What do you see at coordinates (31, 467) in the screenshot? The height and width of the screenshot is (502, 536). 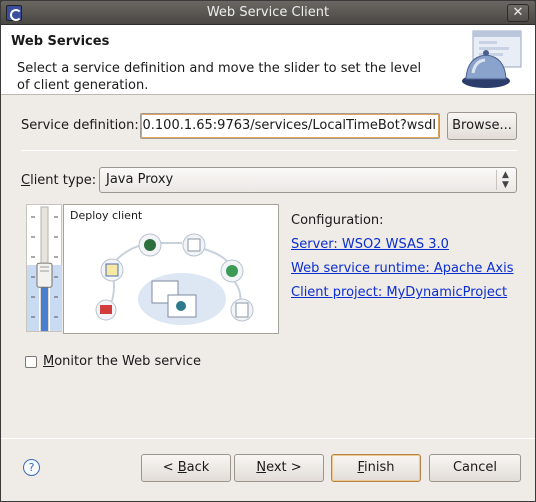 I see `help-icon: ?` at bounding box center [31, 467].